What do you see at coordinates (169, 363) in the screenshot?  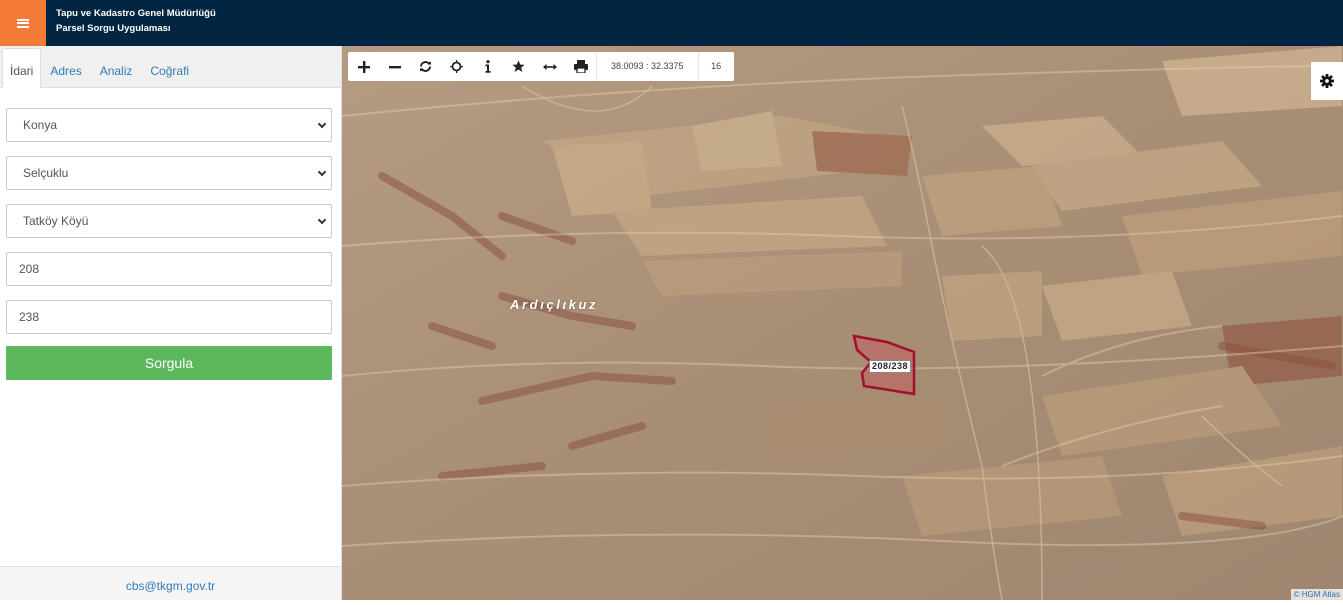 I see `query-button: Sorgula` at bounding box center [169, 363].